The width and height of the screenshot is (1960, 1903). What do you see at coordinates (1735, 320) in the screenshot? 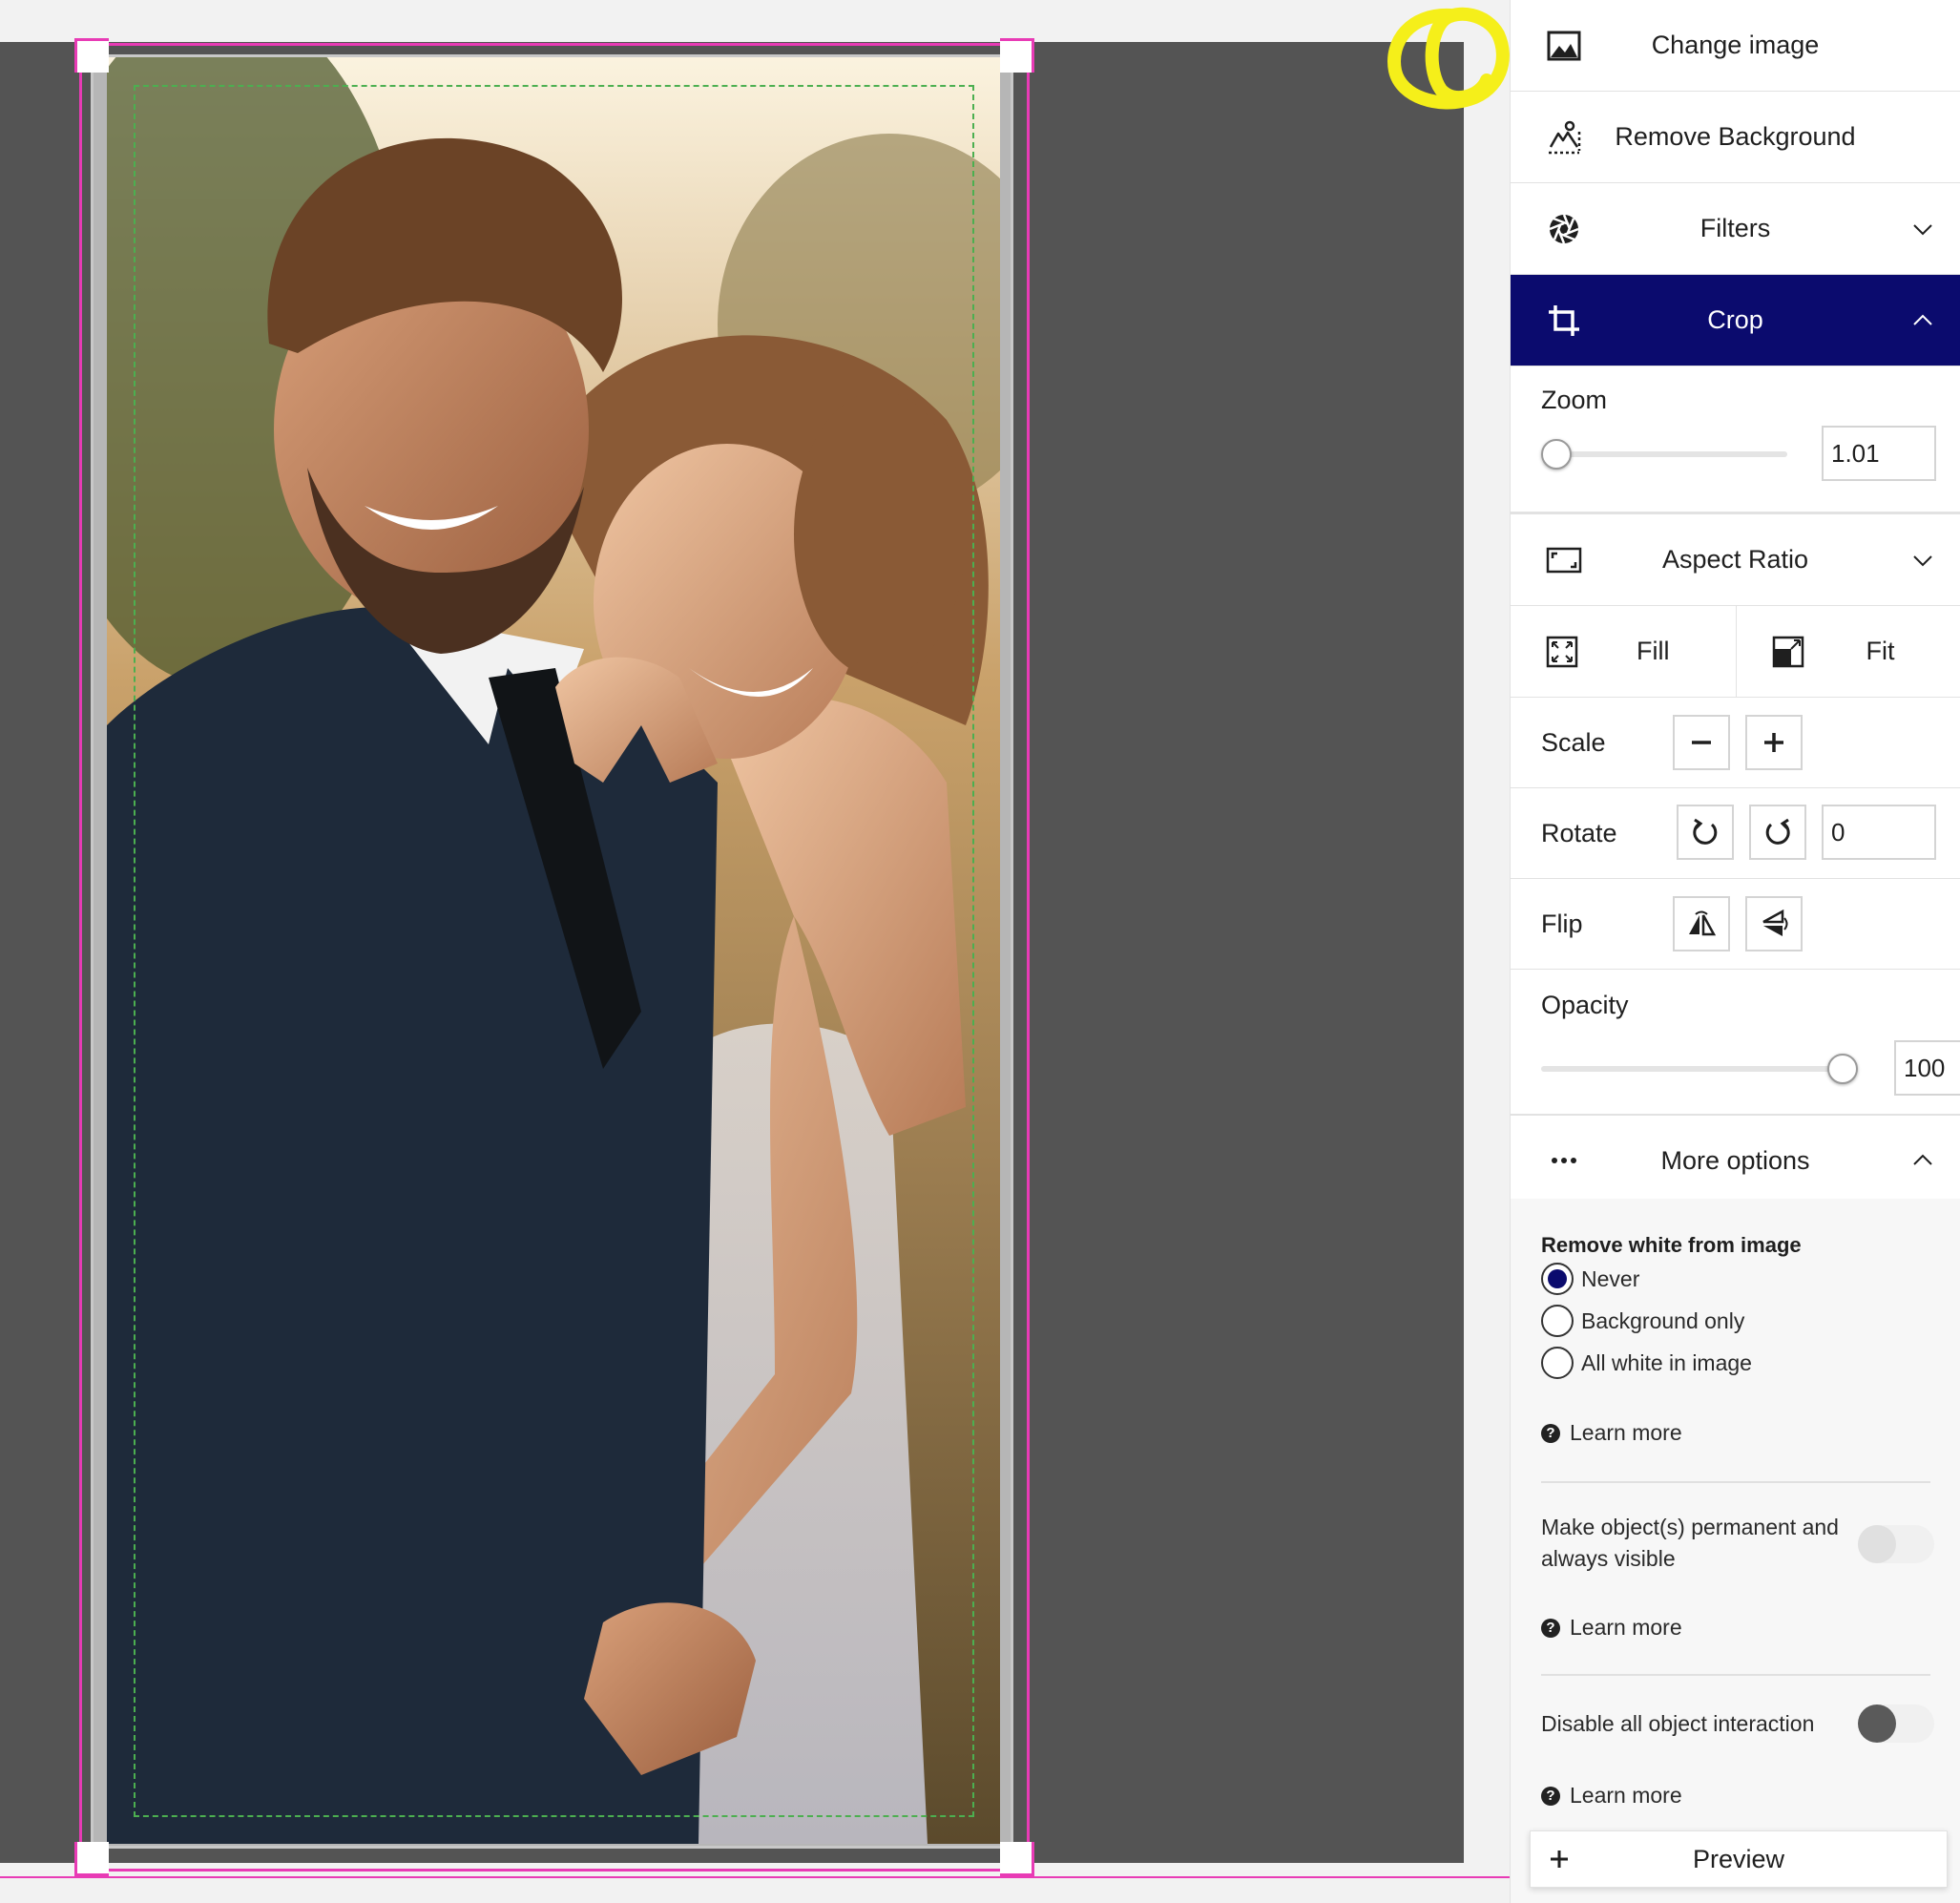
I see `crop-accordion: Crop` at bounding box center [1735, 320].